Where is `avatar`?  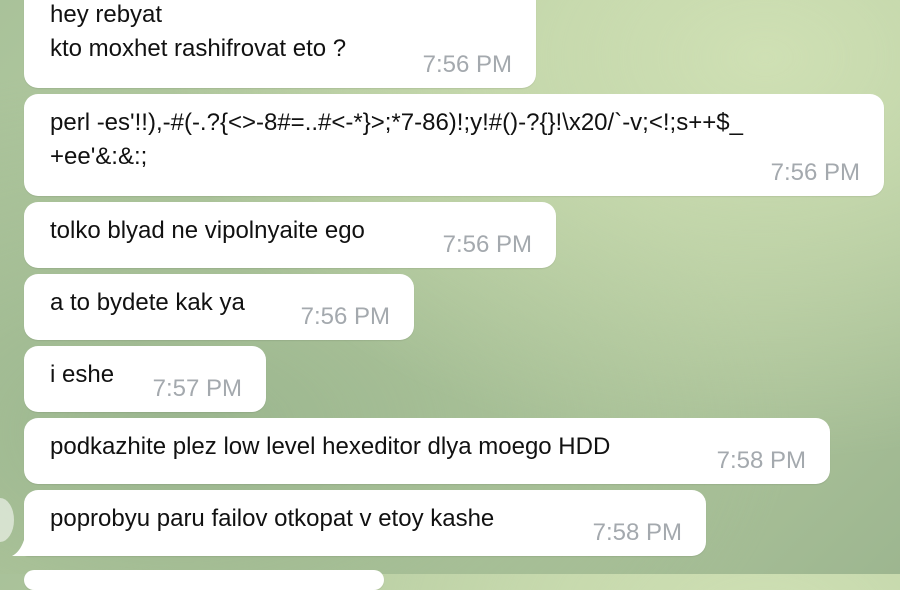 avatar is located at coordinates (7, 520).